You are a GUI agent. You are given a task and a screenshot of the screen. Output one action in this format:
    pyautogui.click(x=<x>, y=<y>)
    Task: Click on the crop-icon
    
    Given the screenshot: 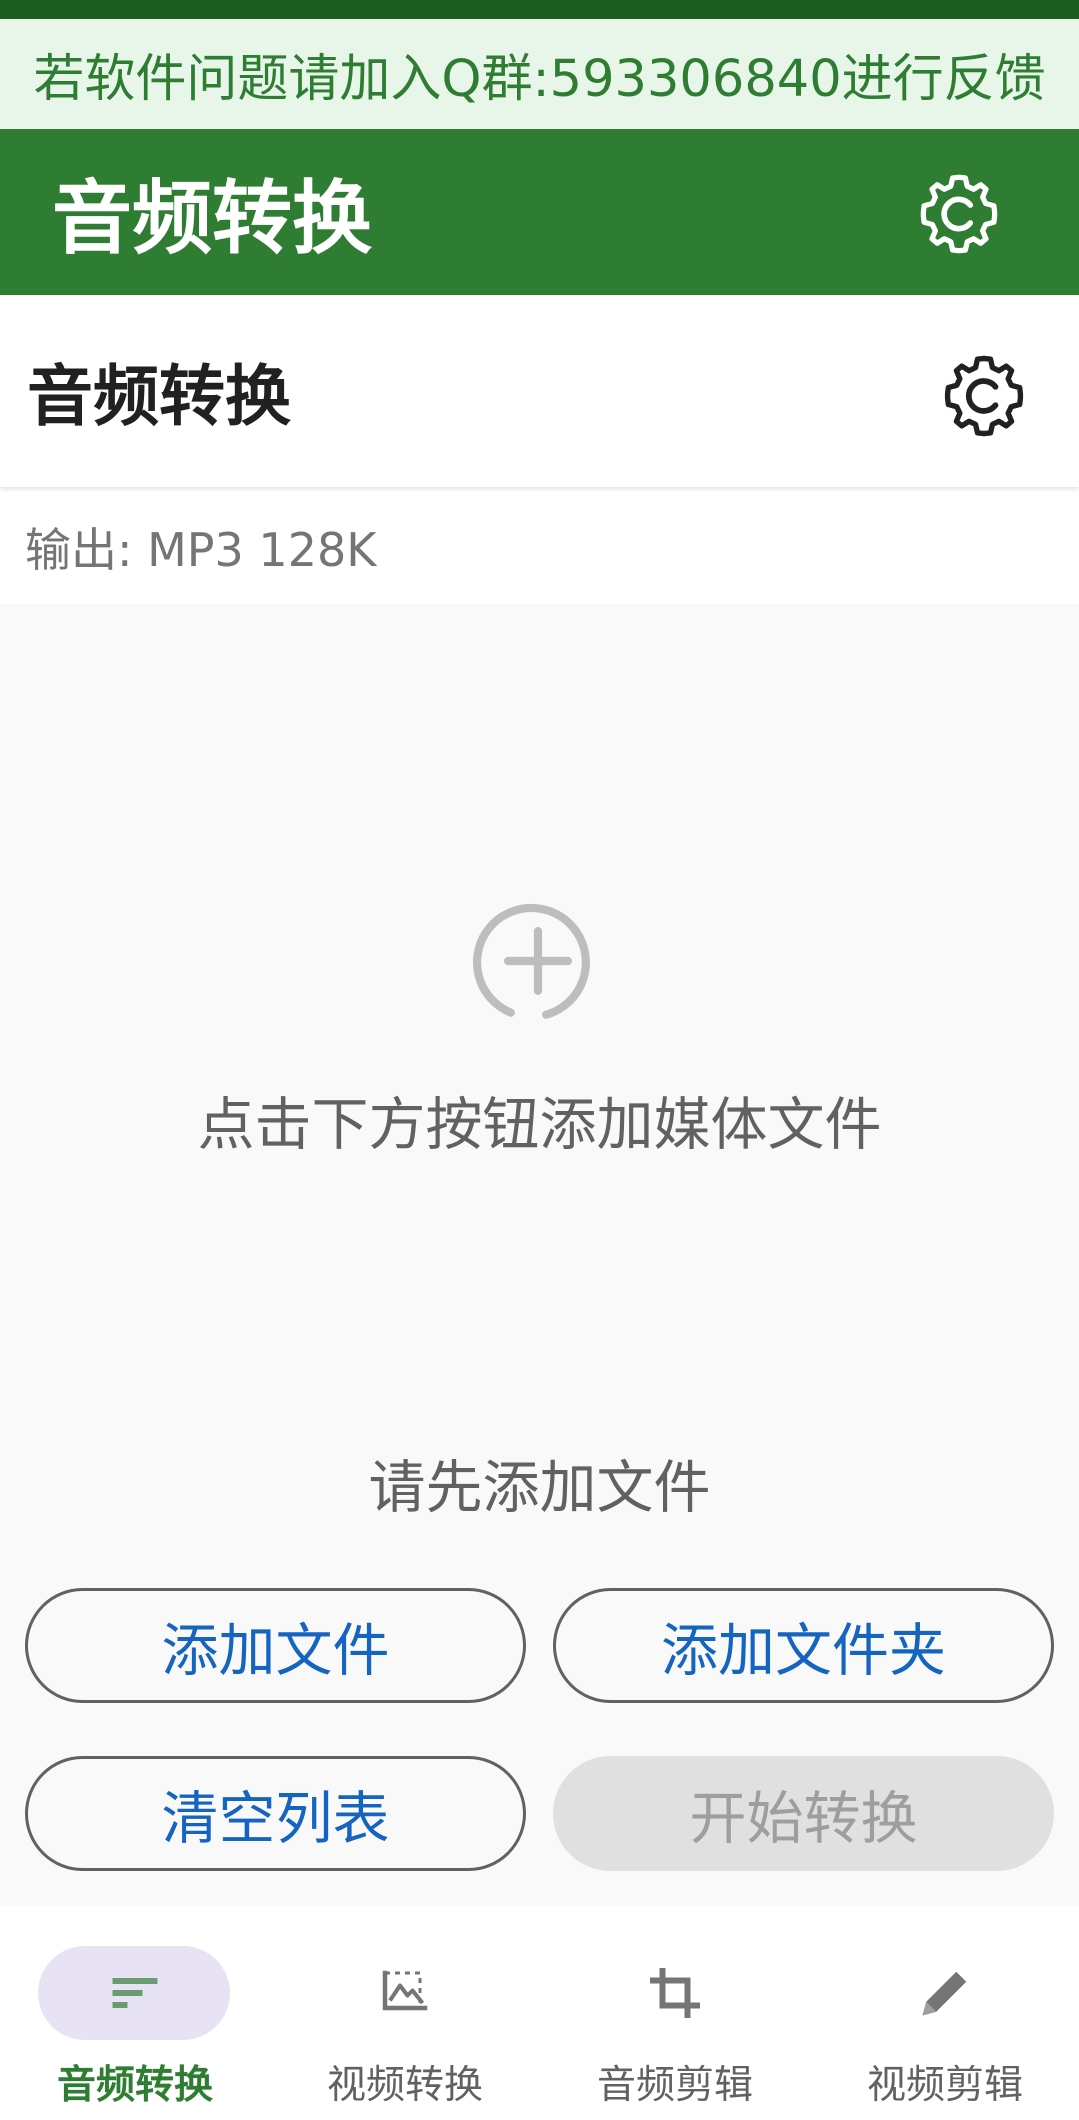 What is the action you would take?
    pyautogui.click(x=675, y=1993)
    